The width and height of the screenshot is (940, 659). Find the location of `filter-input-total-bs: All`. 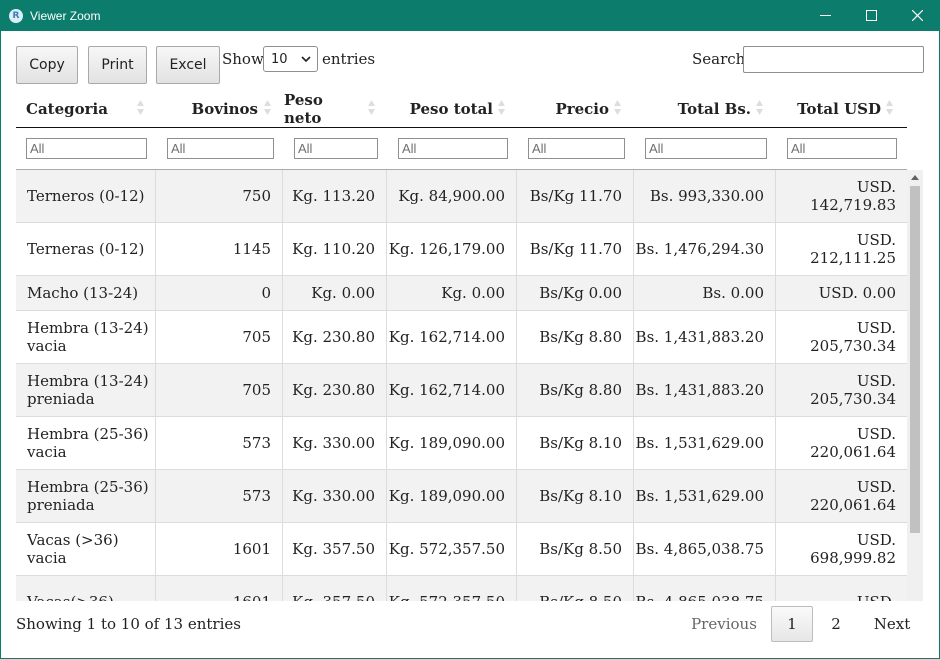

filter-input-total-bs: All is located at coordinates (706, 148).